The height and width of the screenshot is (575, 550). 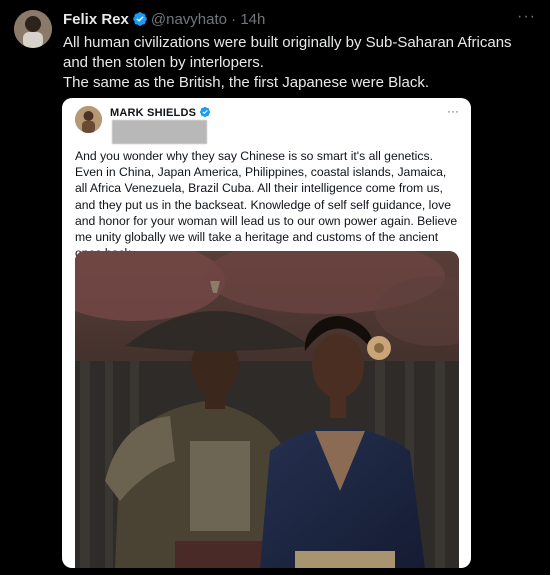 I want to click on author-avatar, so click(x=33, y=29).